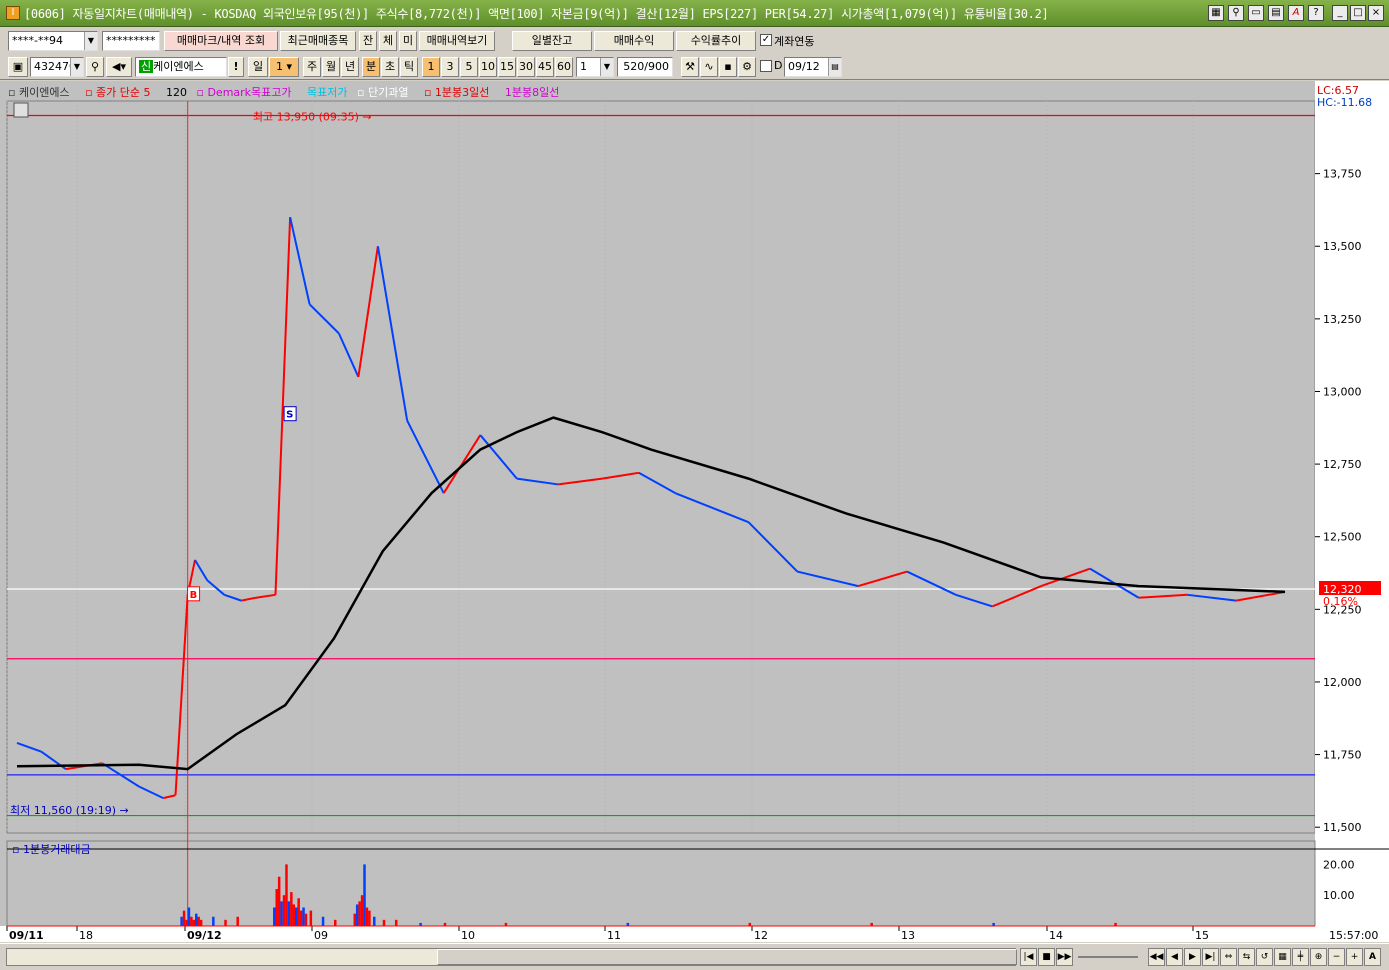 The width and height of the screenshot is (1389, 970). I want to click on chart-tool-icon: ⚒, so click(690, 67).